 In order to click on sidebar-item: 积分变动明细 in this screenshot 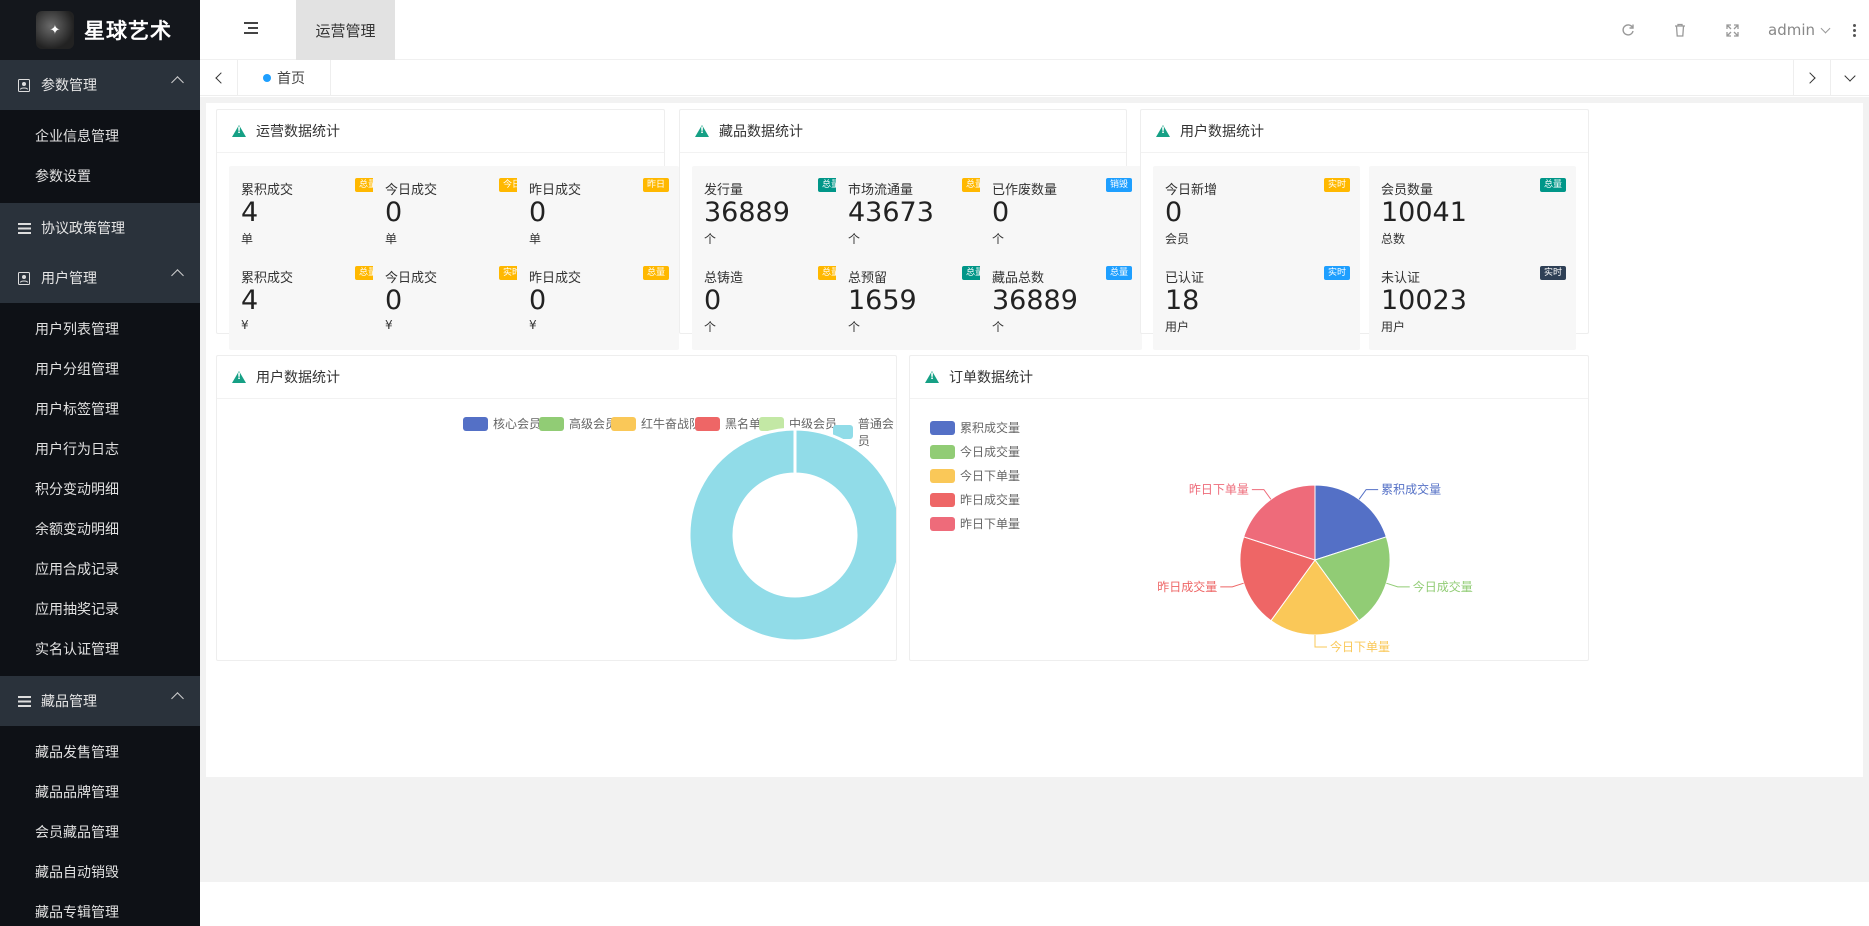, I will do `click(100, 490)`.